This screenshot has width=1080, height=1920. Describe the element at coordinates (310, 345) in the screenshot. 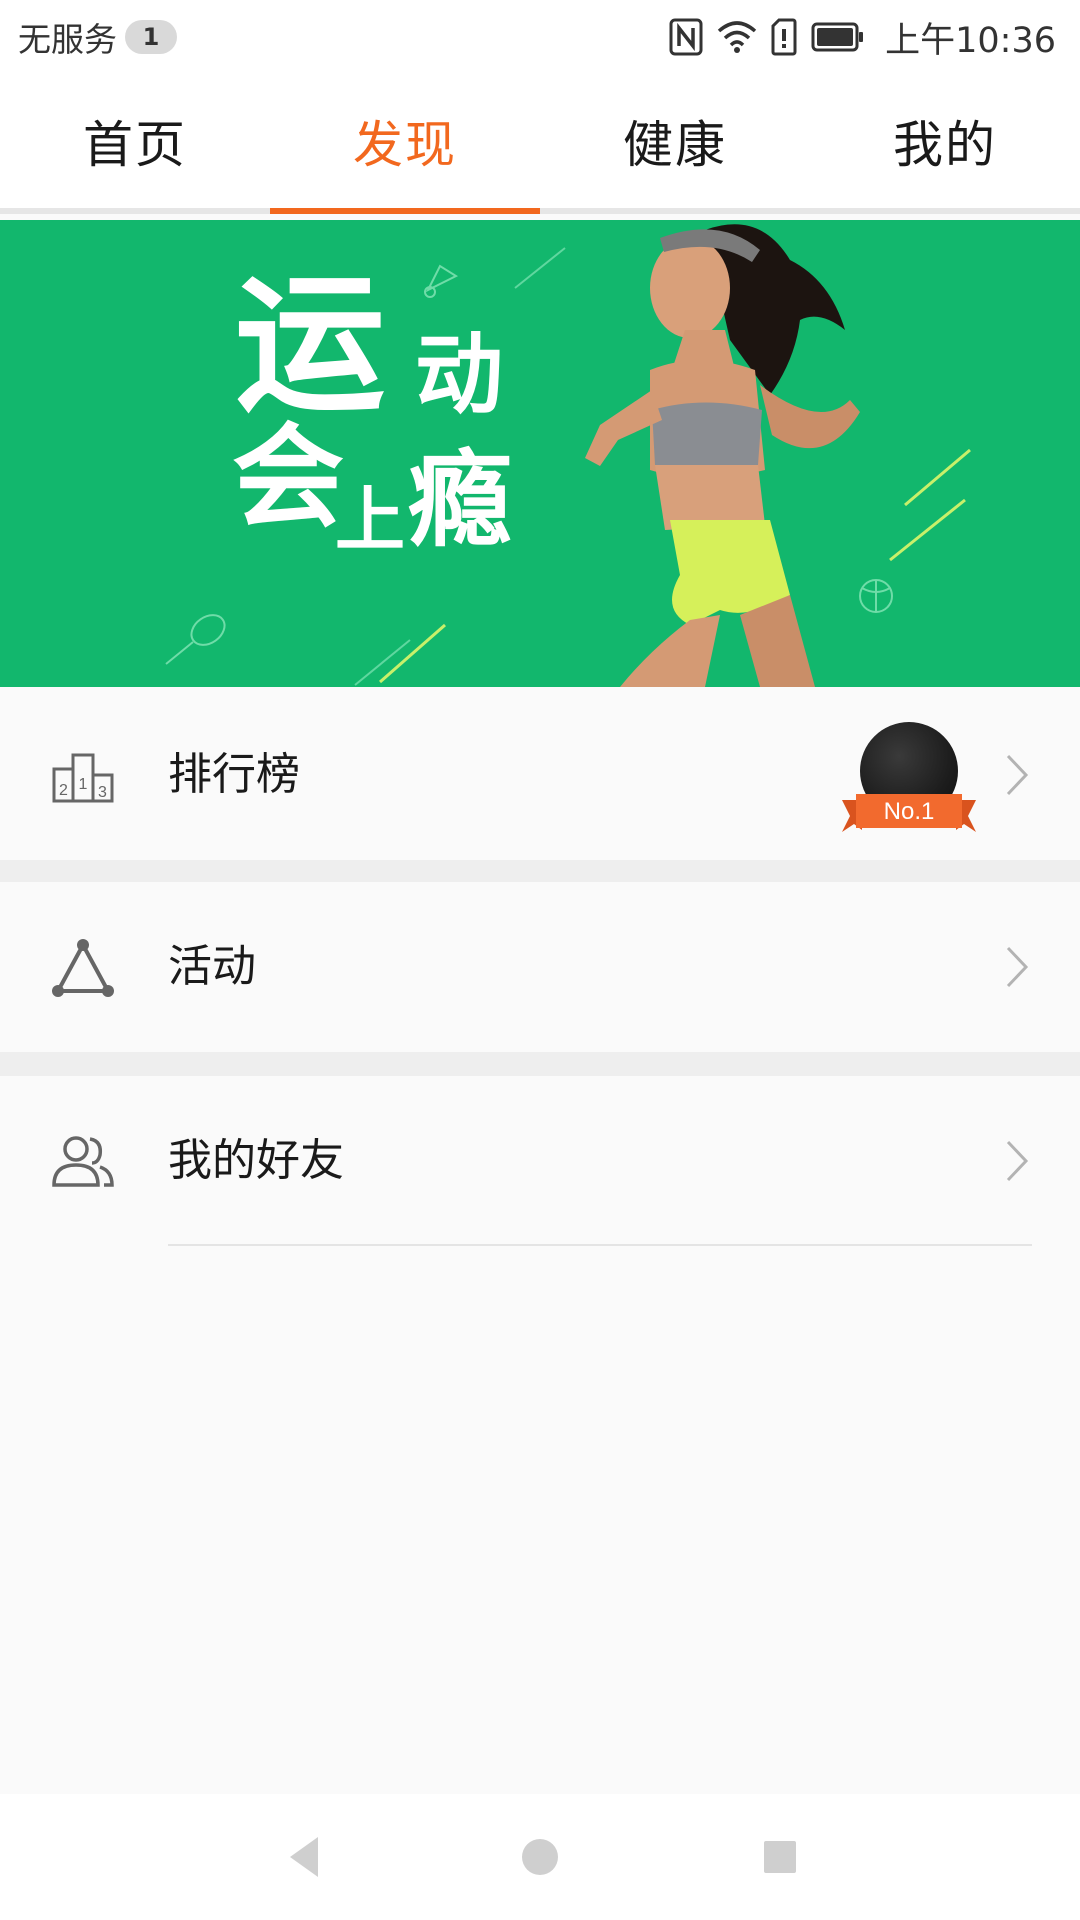

I see `slogan-char: 运` at that location.